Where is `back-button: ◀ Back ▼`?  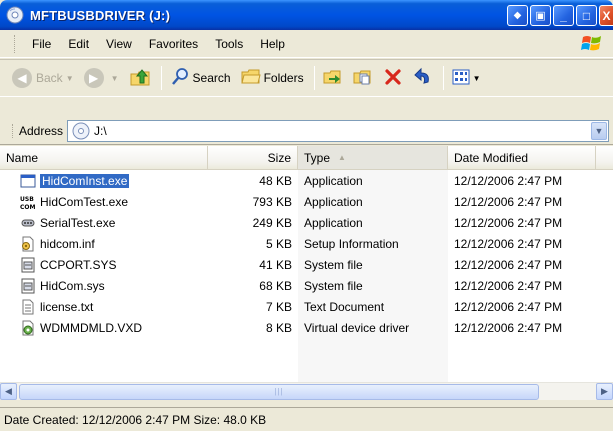
back-button: ◀ Back ▼ is located at coordinates (43, 78).